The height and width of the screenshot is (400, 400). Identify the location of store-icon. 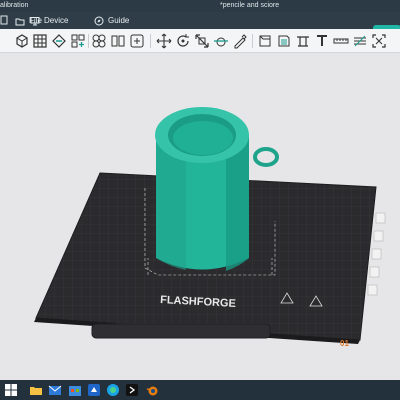
(75, 390).